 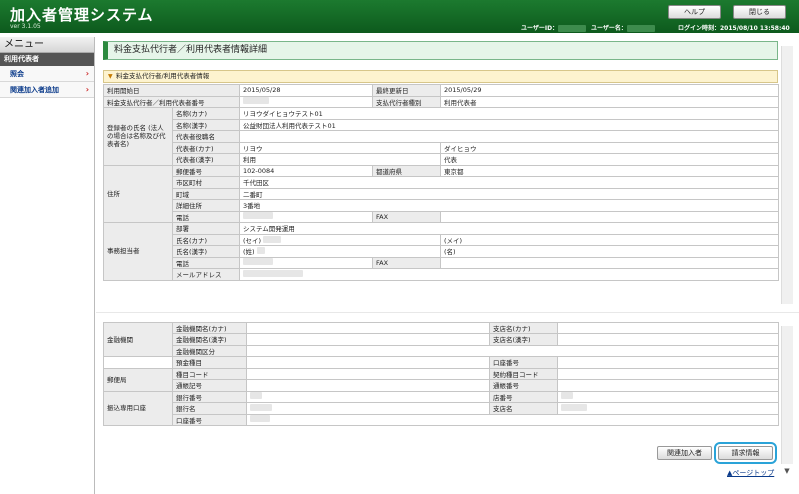 I want to click on table-row: 銀行名 支店名, so click(x=441, y=408).